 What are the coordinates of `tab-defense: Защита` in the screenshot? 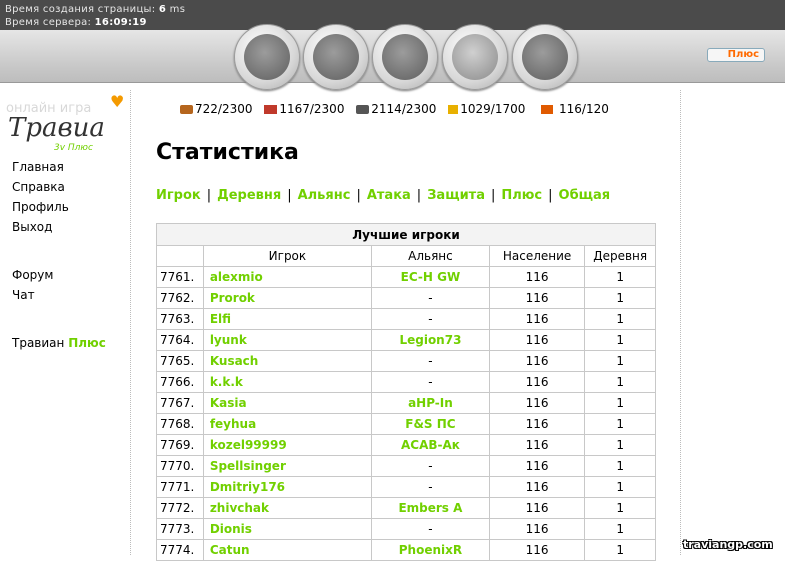 It's located at (456, 195).